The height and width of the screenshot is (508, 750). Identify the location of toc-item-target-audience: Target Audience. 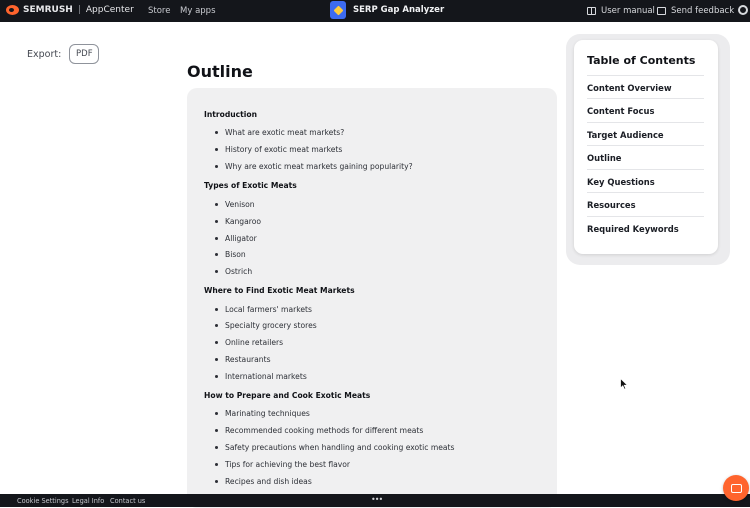
(645, 135).